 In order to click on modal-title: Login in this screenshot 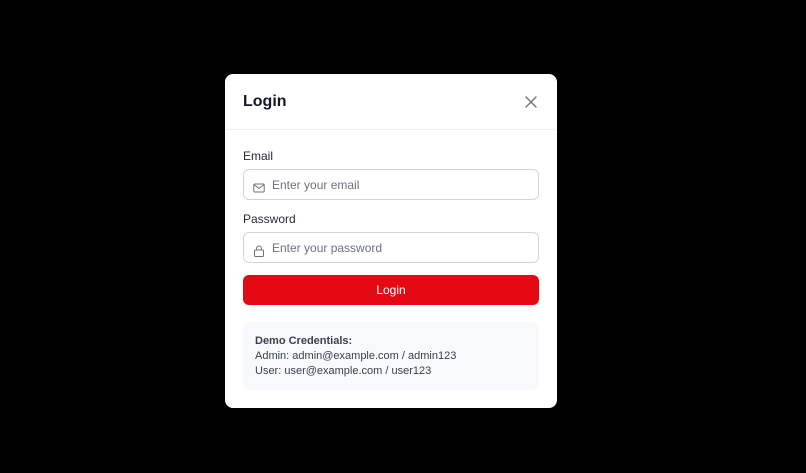, I will do `click(265, 101)`.